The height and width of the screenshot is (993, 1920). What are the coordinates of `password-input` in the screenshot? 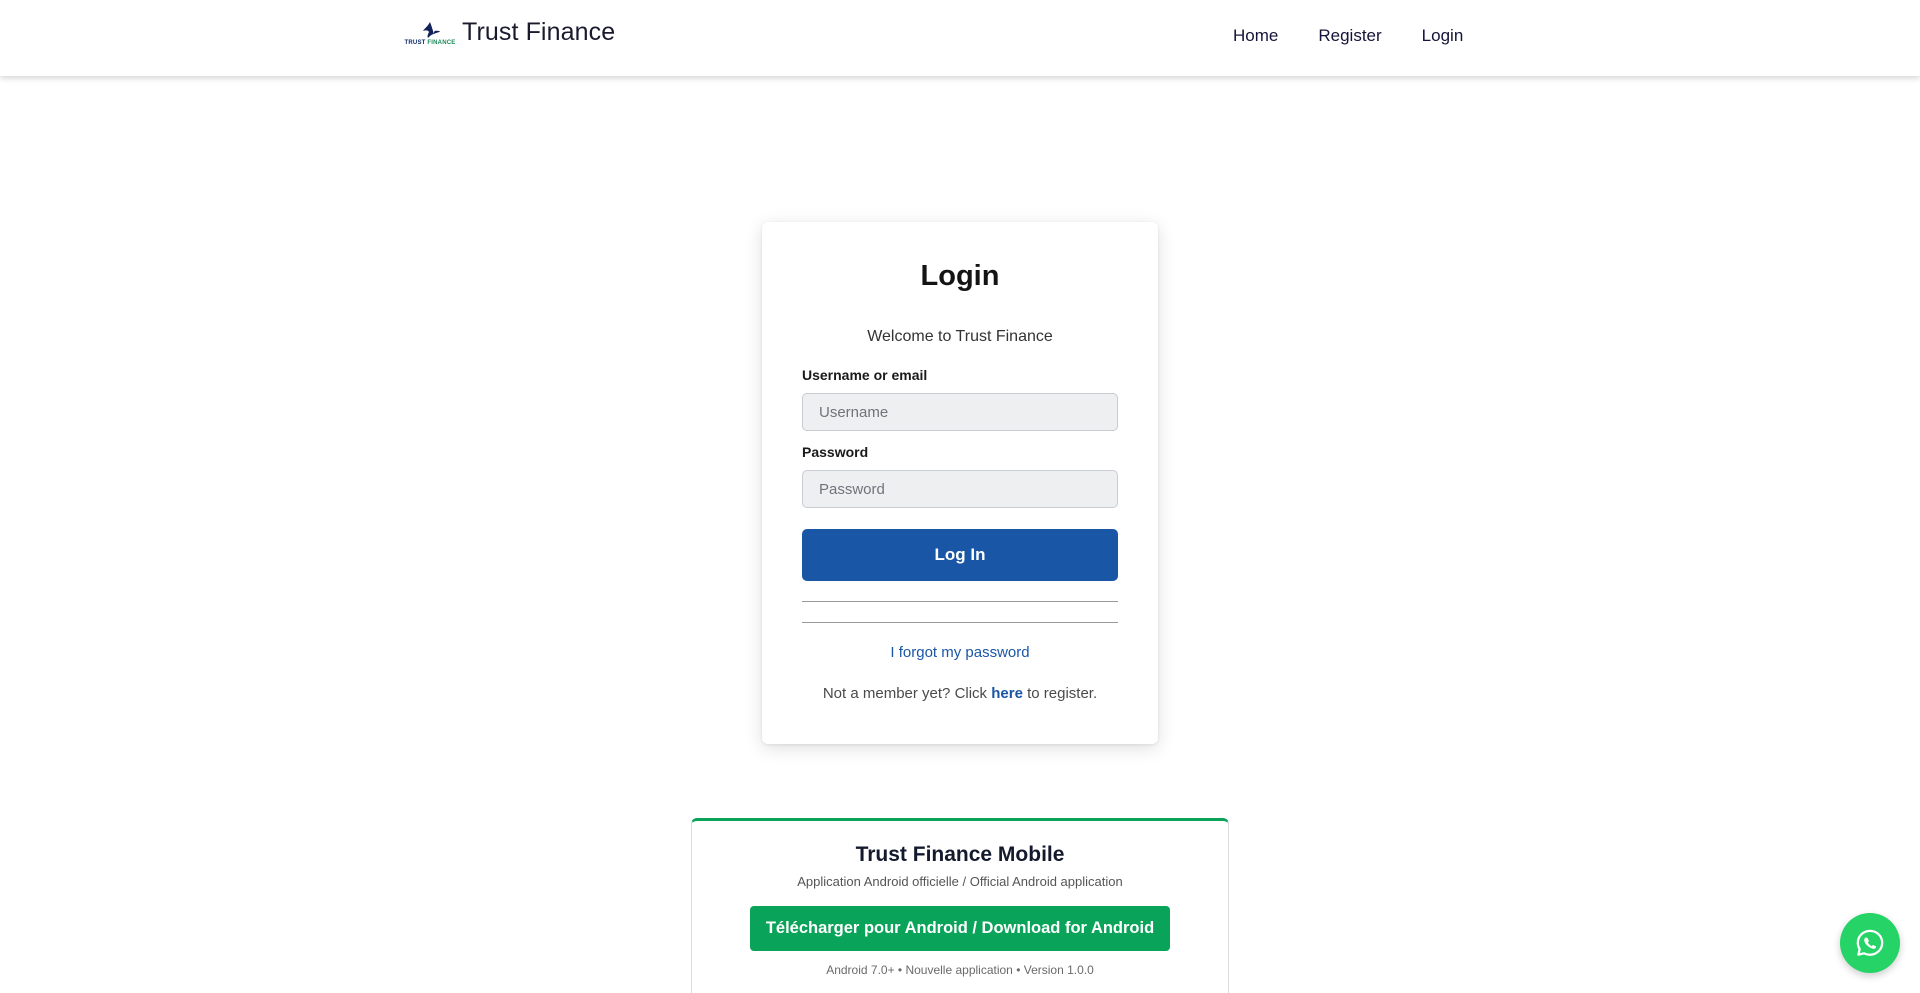 It's located at (960, 489).